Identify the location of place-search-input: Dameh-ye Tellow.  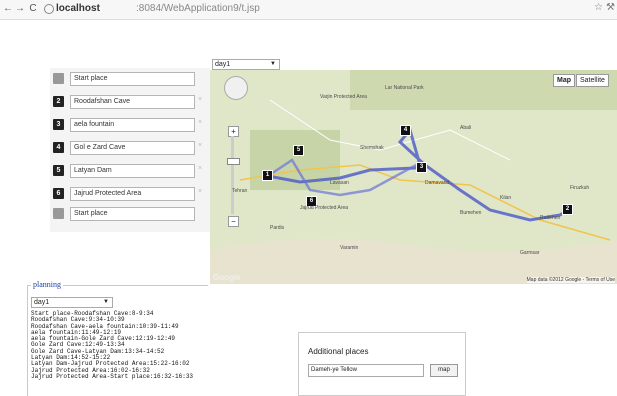
(366, 370).